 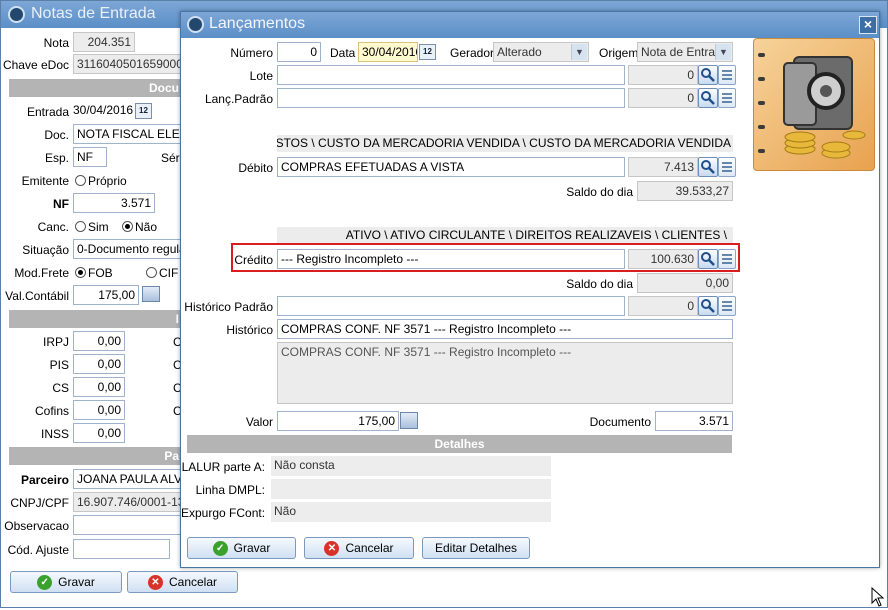 I want to click on numero-field: 0, so click(x=299, y=52).